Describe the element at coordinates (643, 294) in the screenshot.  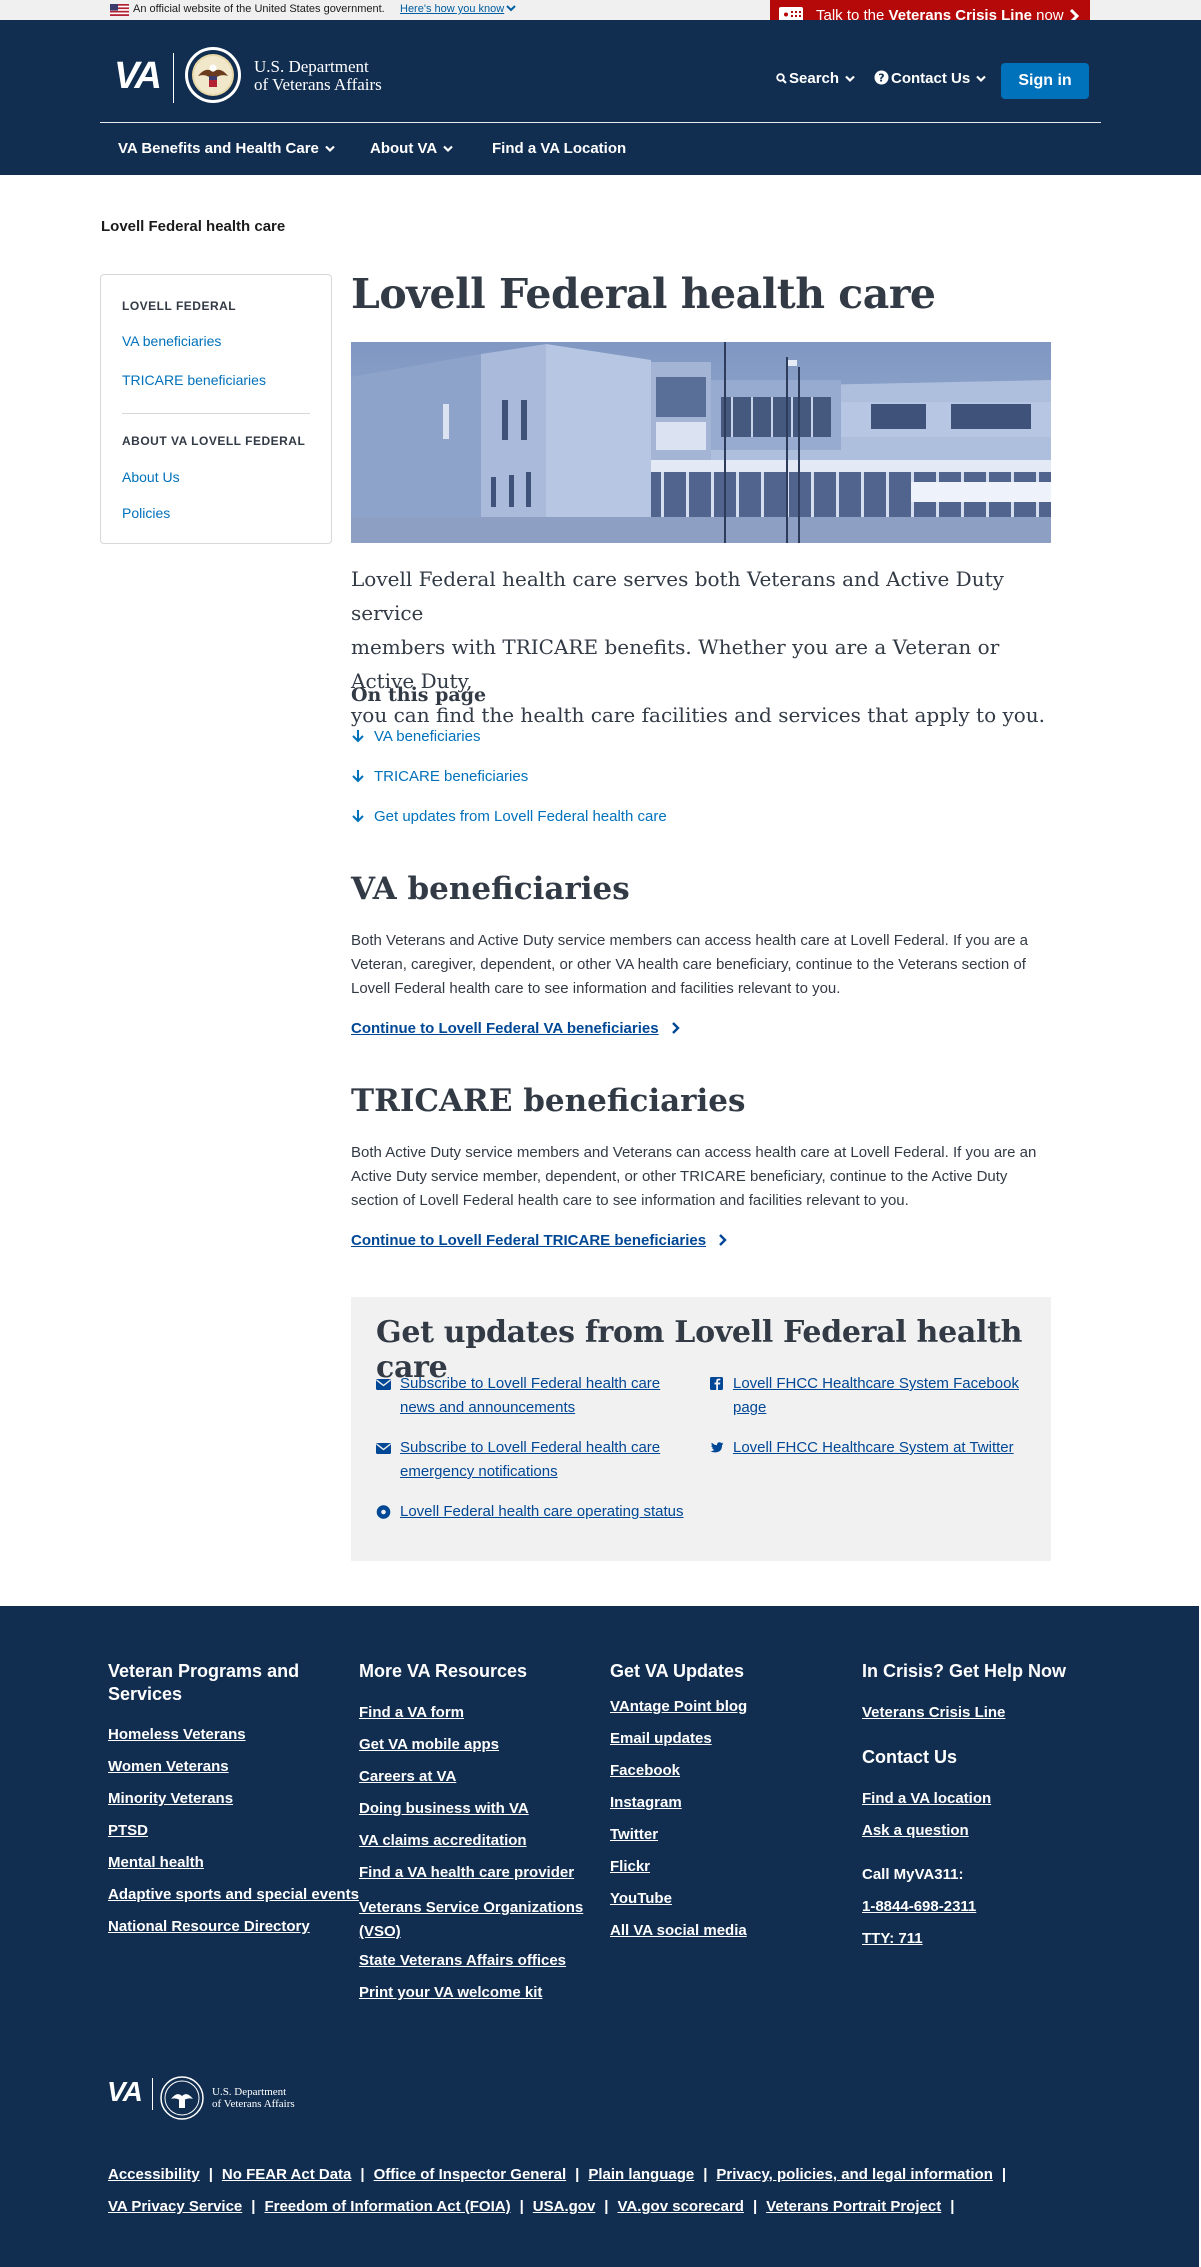
I see `page-title: Lovell Federal health care` at that location.